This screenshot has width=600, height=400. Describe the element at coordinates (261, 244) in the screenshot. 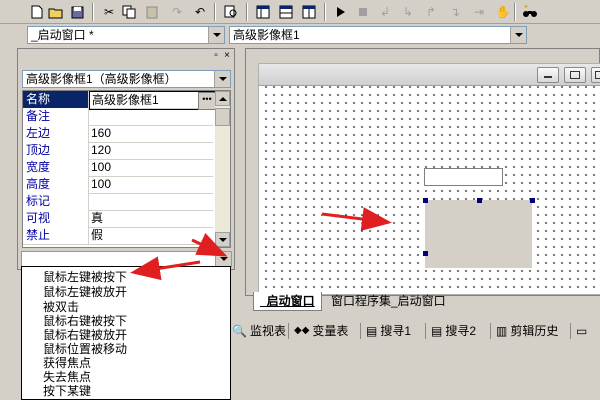

I see `annotation-arrows` at that location.